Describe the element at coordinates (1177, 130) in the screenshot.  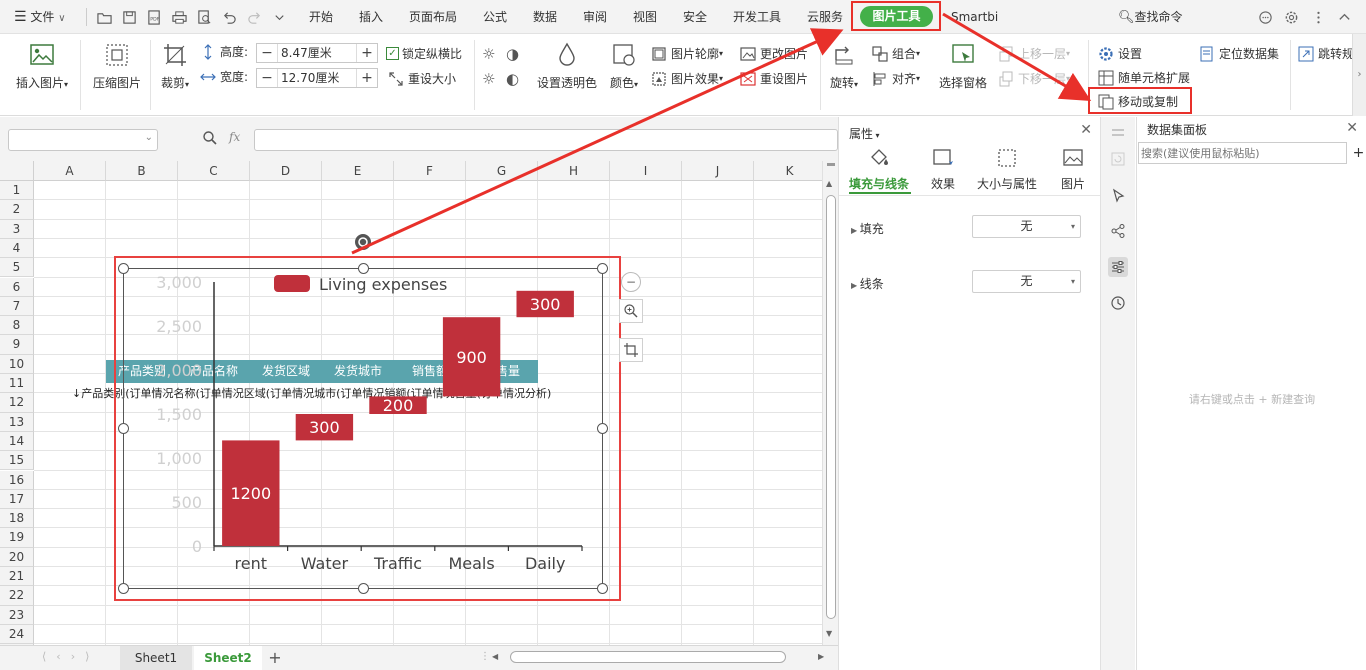
I see `dataset-panel-title: 数据集面板` at that location.